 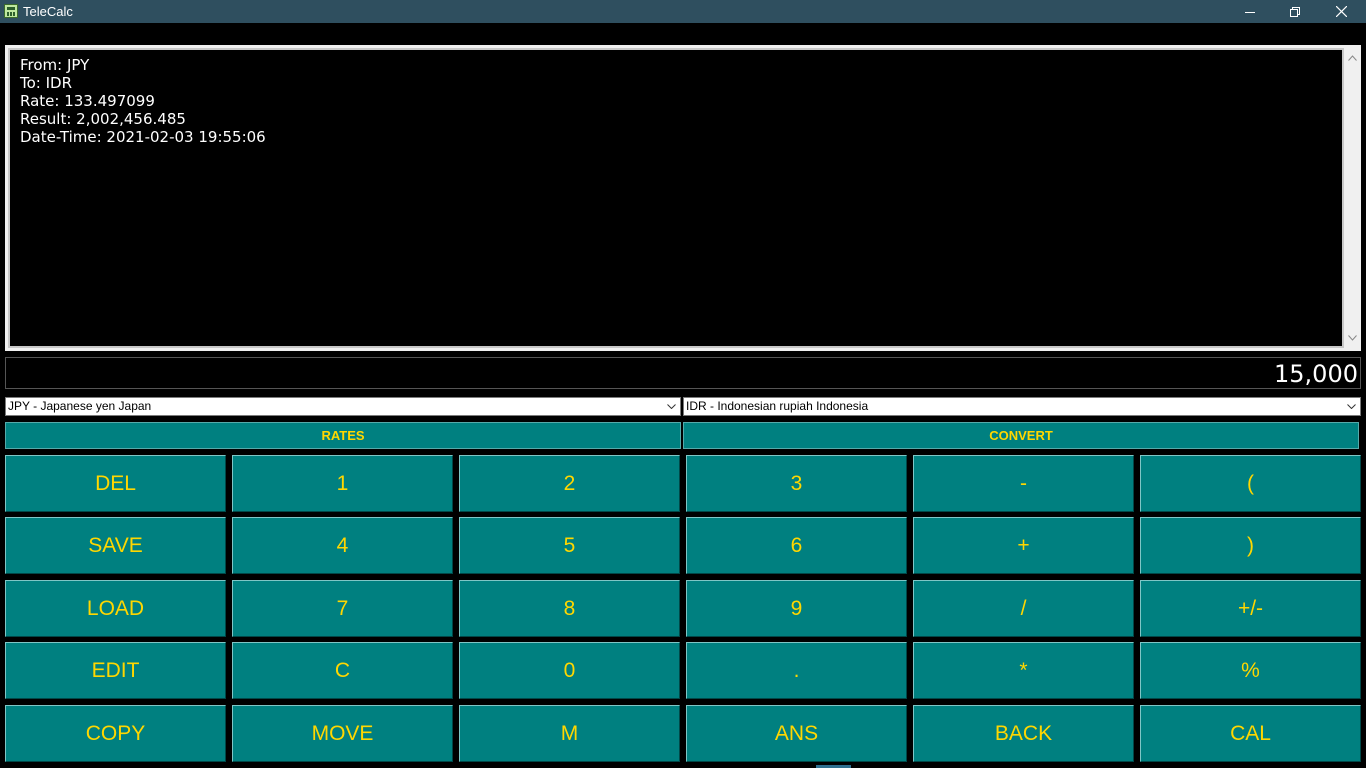 I want to click on key-6: 6, so click(x=796, y=545).